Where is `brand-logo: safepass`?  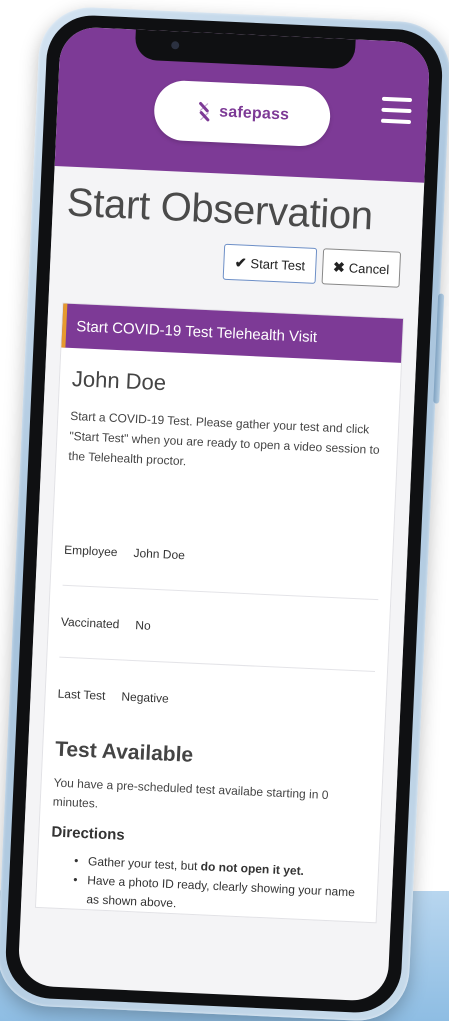
brand-logo: safepass is located at coordinates (242, 113).